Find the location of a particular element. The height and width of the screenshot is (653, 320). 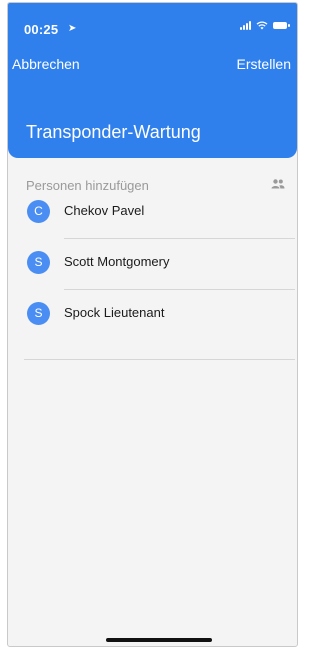

person-name: Spock Lieutenant is located at coordinates (114, 312).